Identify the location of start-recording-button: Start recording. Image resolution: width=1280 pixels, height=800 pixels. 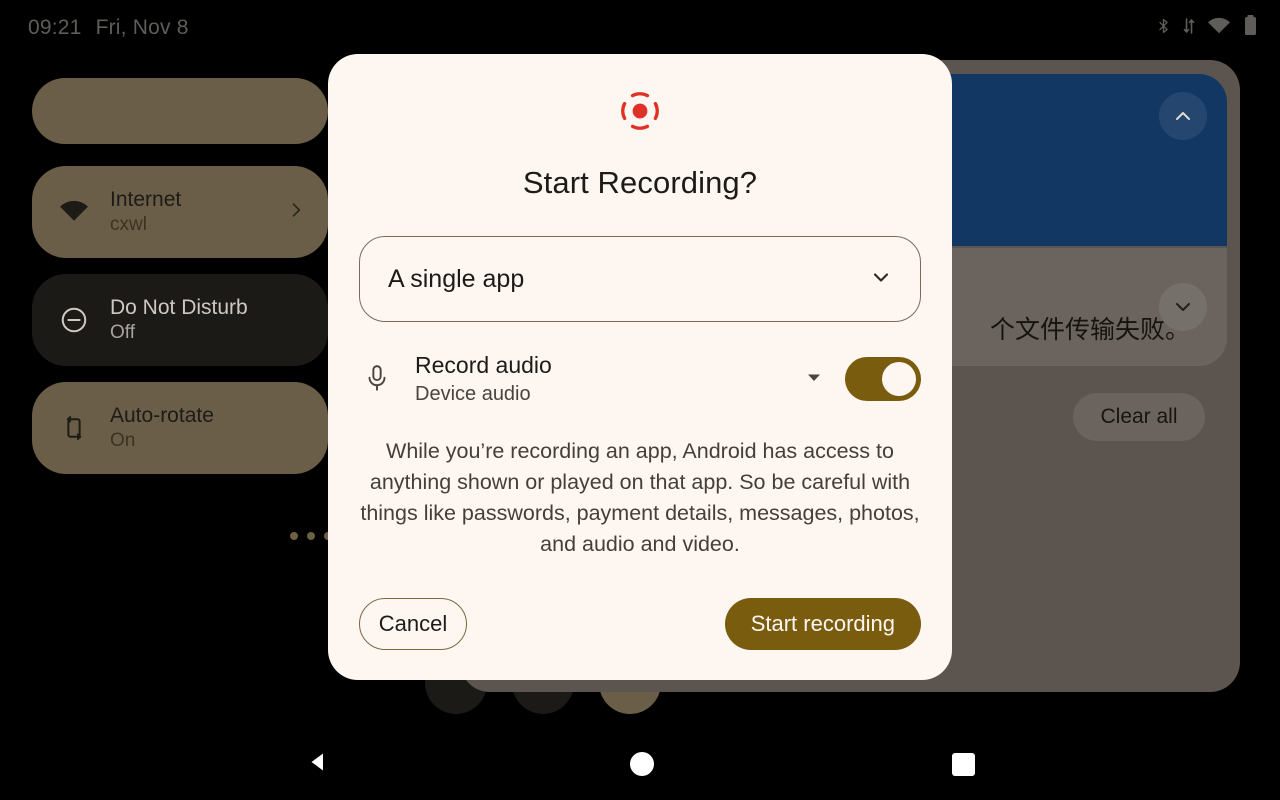
(822, 624).